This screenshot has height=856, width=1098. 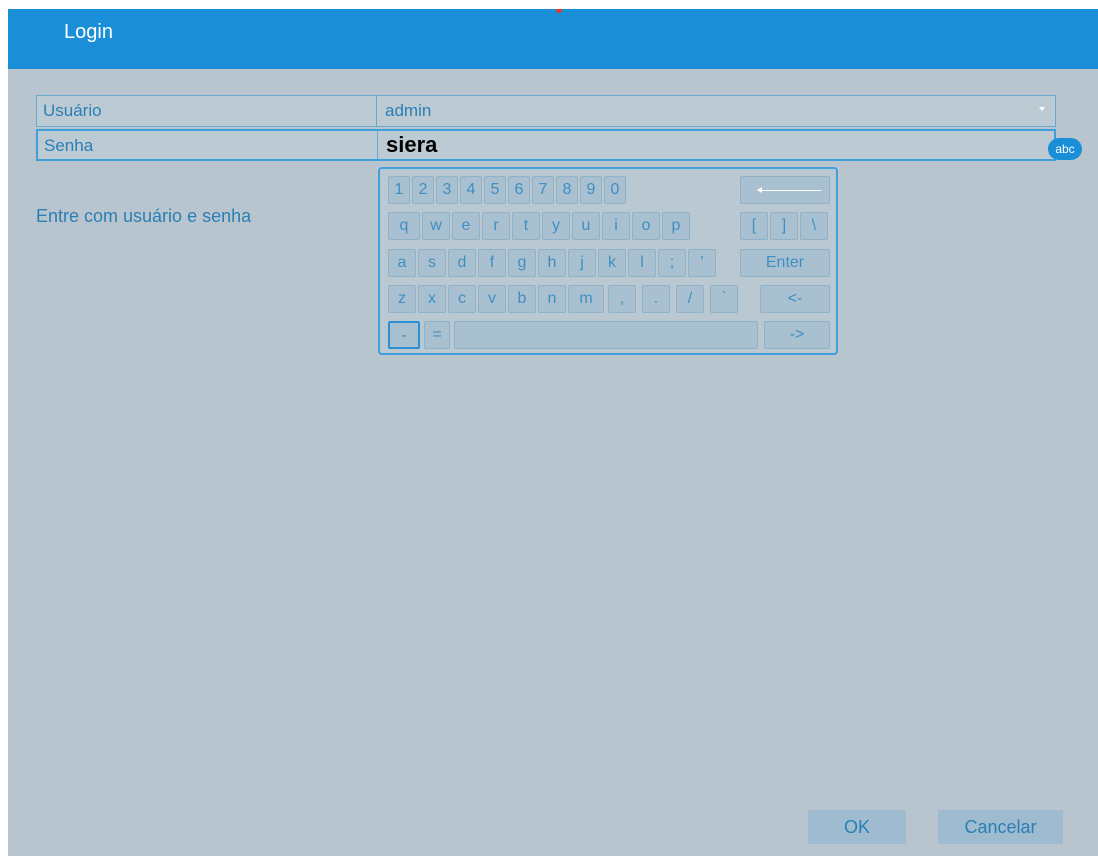 What do you see at coordinates (1042, 109) in the screenshot?
I see `chevron-down-icon` at bounding box center [1042, 109].